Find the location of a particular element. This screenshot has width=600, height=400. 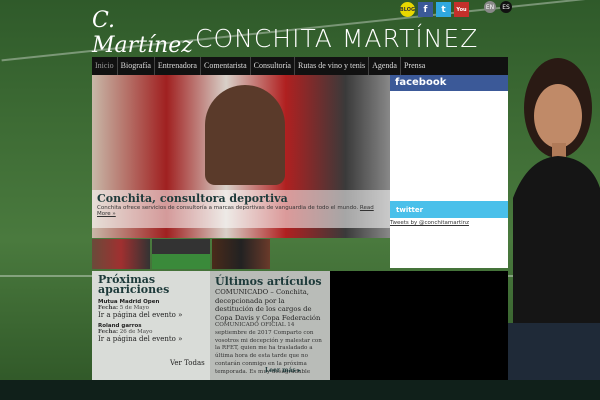

nav-biografia: Biografía is located at coordinates (136, 66).